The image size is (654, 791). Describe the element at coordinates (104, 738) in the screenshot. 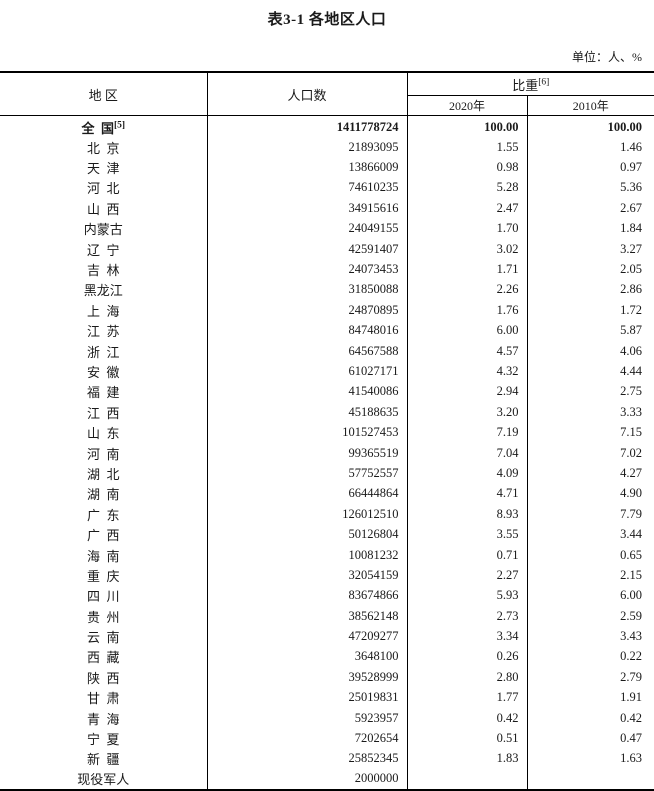

I see `cell-region: 宁 夏` at that location.